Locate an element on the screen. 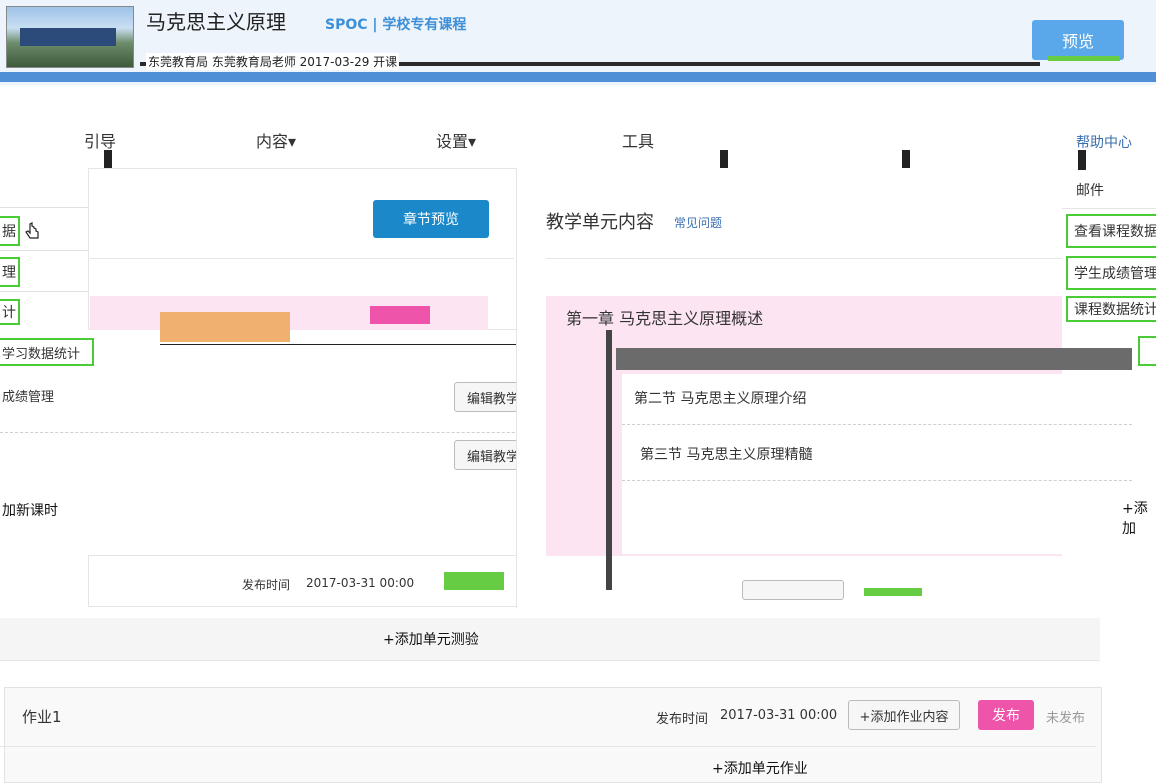 The height and width of the screenshot is (783, 1156). mail-link: 邮件 is located at coordinates (1090, 190).